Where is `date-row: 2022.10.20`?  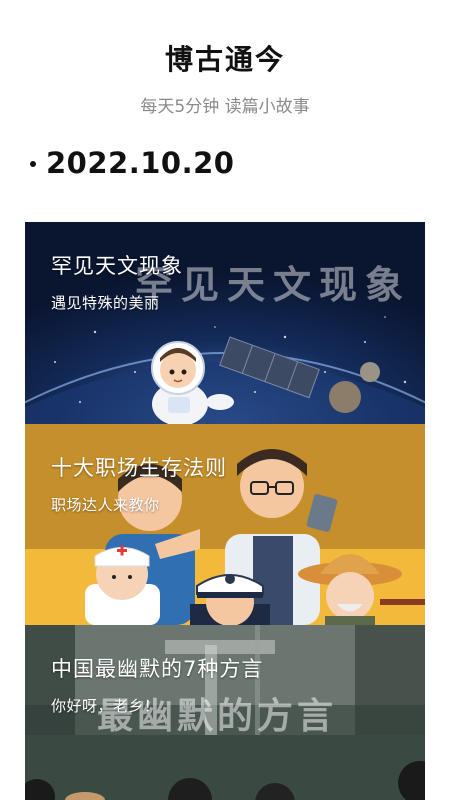
date-row: 2022.10.20 is located at coordinates (132, 163).